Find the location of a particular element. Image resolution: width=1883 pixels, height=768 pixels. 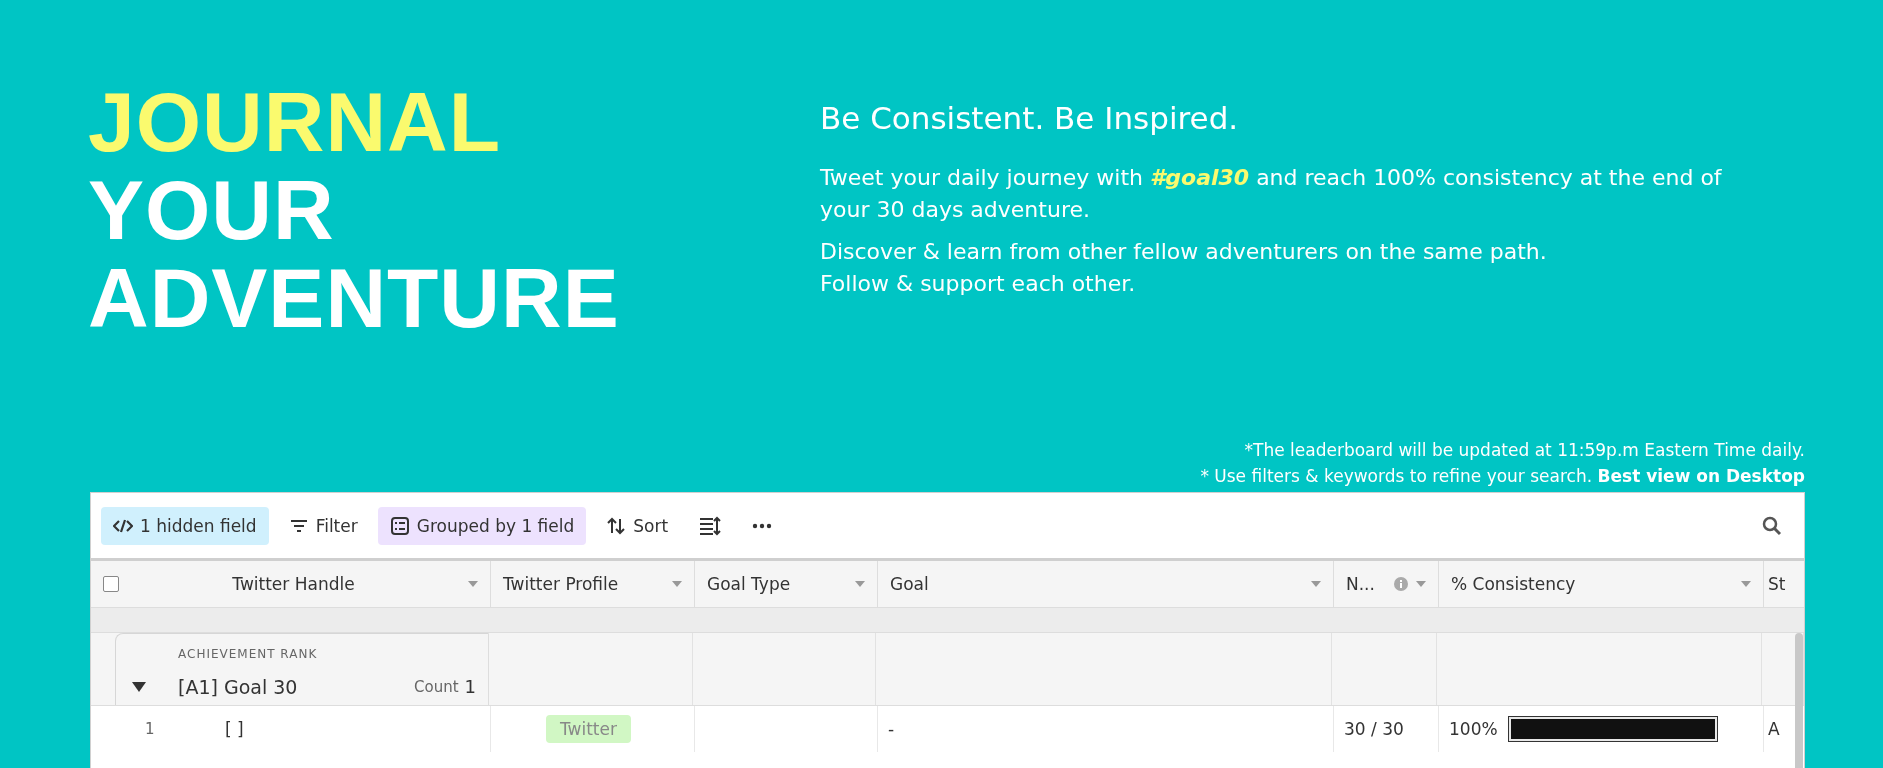

collapse-toggle-icon is located at coordinates (139, 686).